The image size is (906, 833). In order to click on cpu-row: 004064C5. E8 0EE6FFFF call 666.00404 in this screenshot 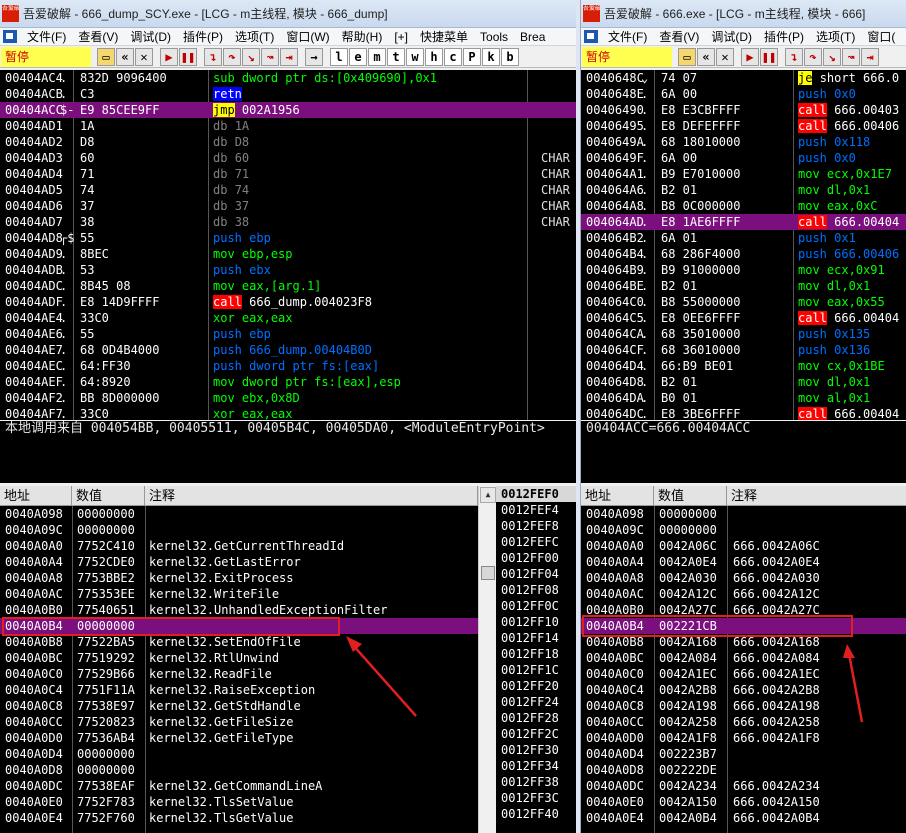, I will do `click(743, 318)`.